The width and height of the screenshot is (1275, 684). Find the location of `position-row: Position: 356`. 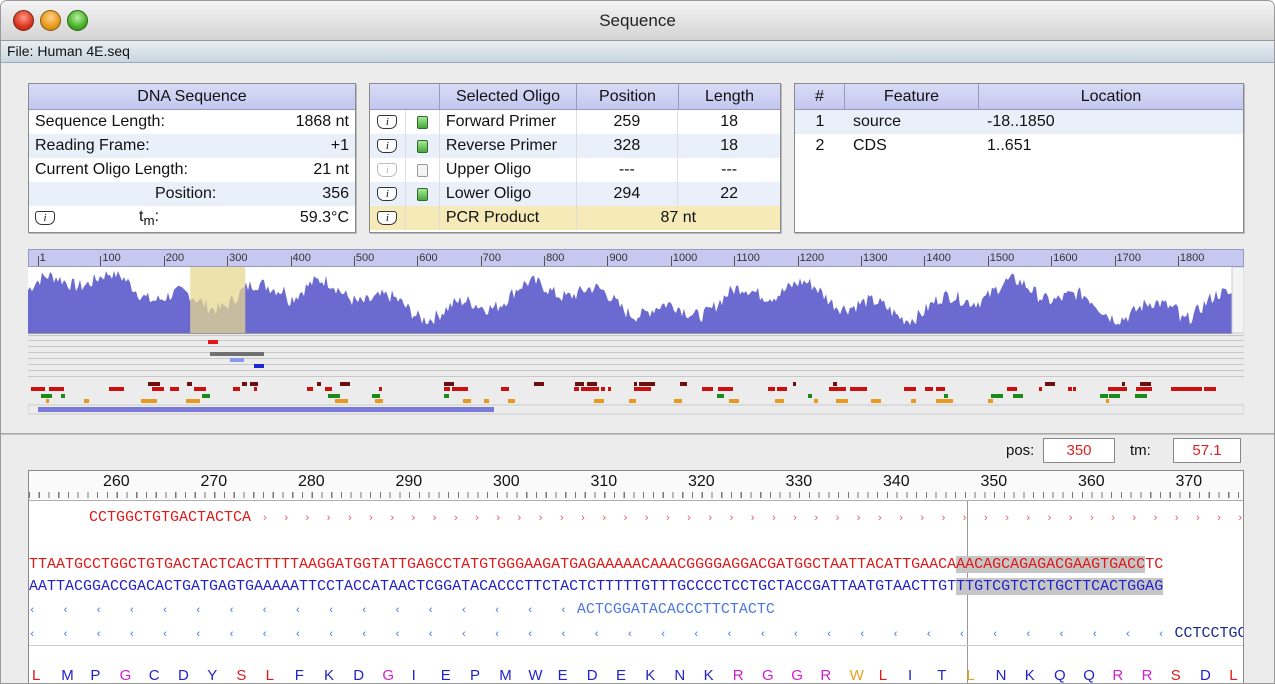

position-row: Position: 356 is located at coordinates (192, 194).